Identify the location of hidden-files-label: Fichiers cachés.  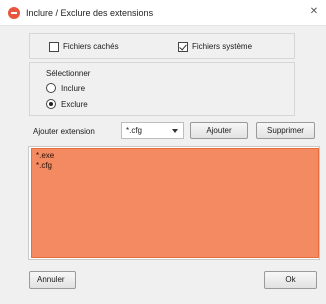
(91, 46).